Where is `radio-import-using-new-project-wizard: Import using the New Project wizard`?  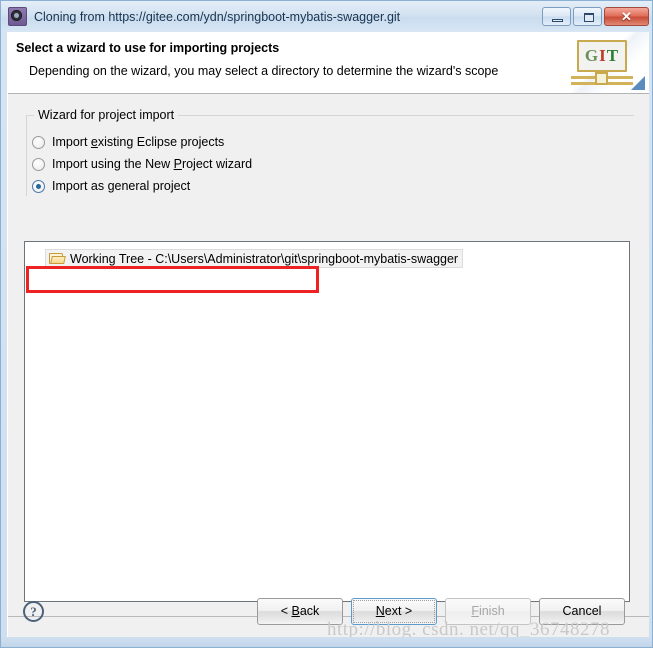 radio-import-using-new-project-wizard: Import using the New Project wizard is located at coordinates (142, 164).